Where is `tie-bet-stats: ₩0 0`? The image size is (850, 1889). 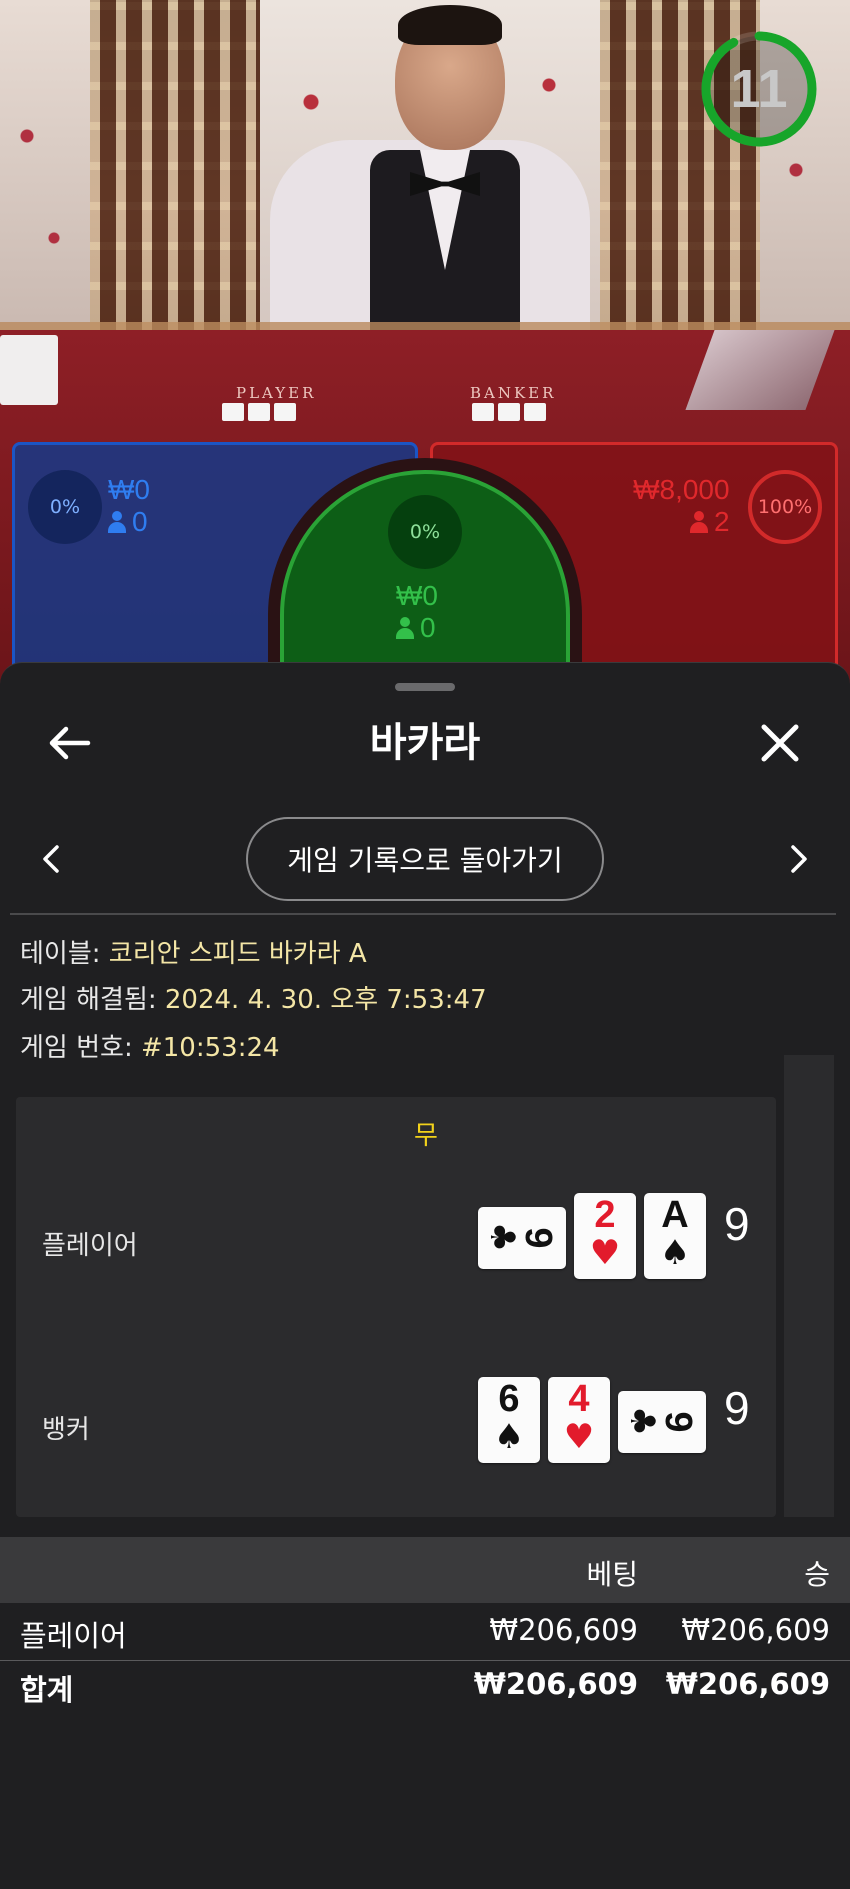
tie-bet-stats: ₩0 0 is located at coordinates (417, 612).